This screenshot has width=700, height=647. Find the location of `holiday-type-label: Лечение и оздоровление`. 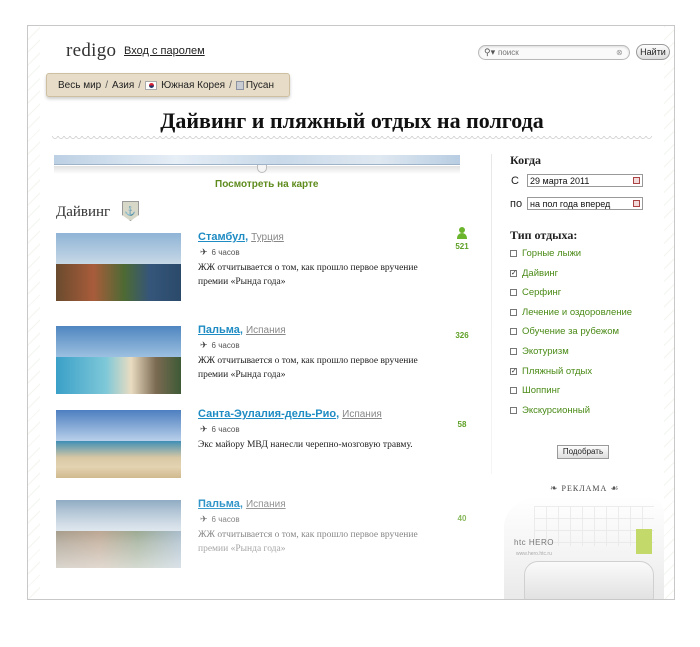

holiday-type-label: Лечение и оздоровление is located at coordinates (577, 312).